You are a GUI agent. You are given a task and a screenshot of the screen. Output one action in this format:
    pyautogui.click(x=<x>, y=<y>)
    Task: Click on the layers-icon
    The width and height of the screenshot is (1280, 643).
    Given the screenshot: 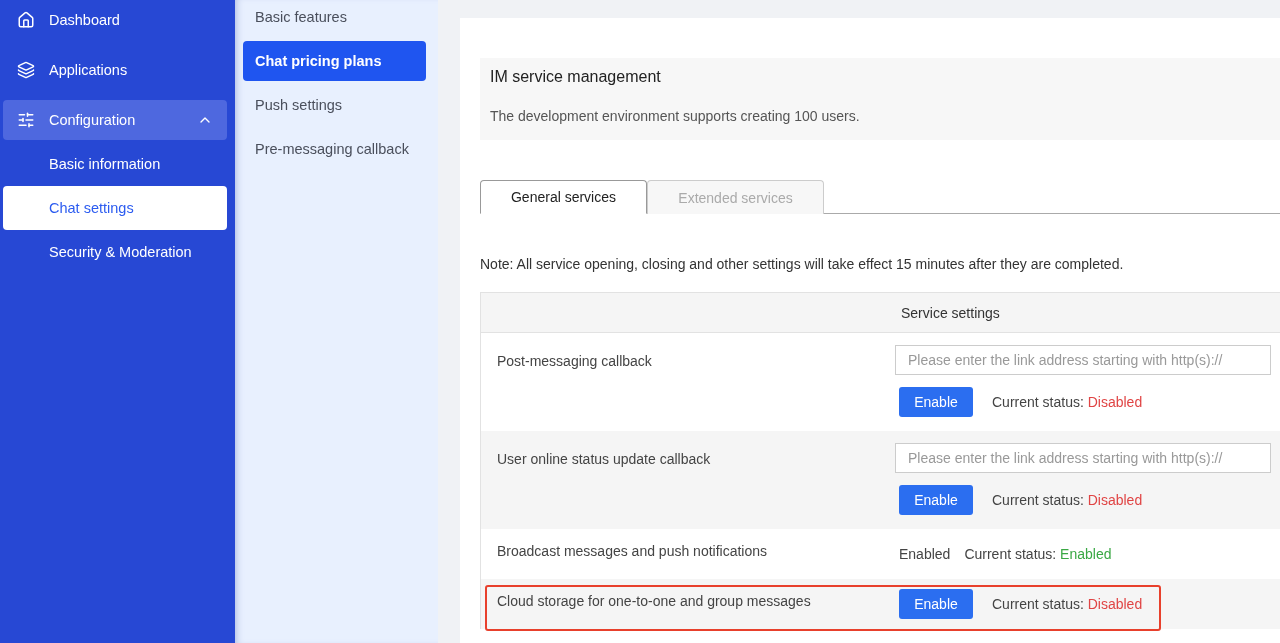 What is the action you would take?
    pyautogui.click(x=26, y=70)
    